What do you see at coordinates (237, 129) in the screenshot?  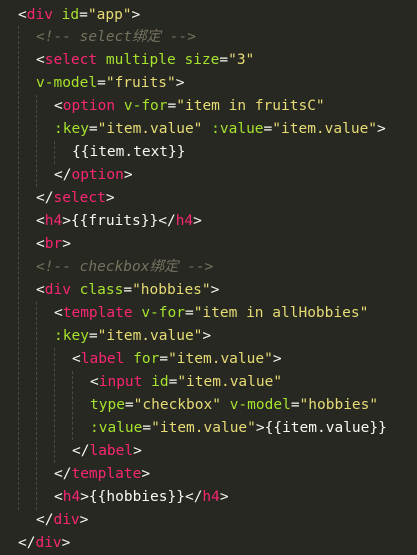 I see `code-token-attr: :value` at bounding box center [237, 129].